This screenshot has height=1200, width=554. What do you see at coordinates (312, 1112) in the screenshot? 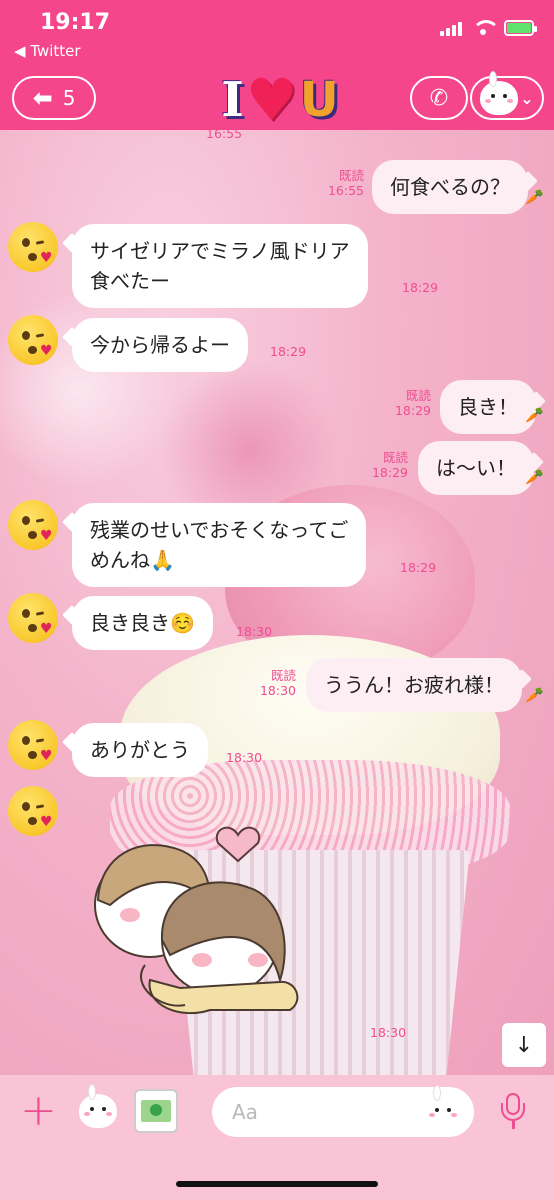
I see `message-input` at bounding box center [312, 1112].